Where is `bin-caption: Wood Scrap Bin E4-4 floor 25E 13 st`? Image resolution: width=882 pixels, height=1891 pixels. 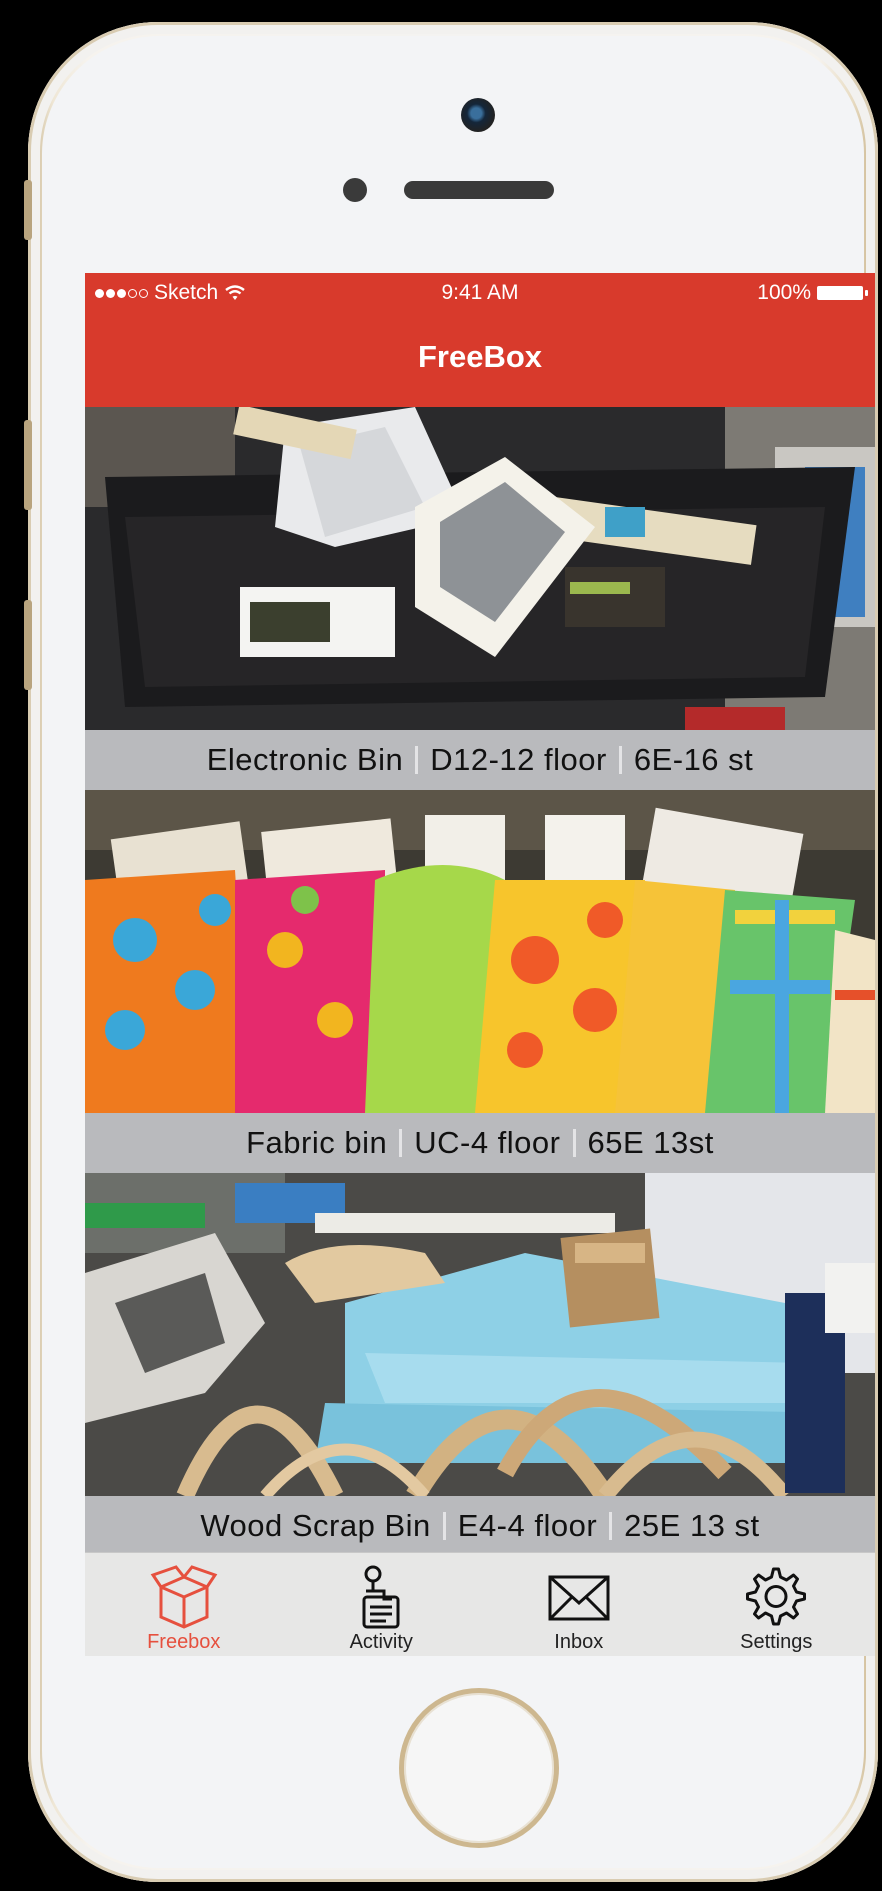
bin-caption: Wood Scrap Bin E4-4 floor 25E 13 st is located at coordinates (480, 1526).